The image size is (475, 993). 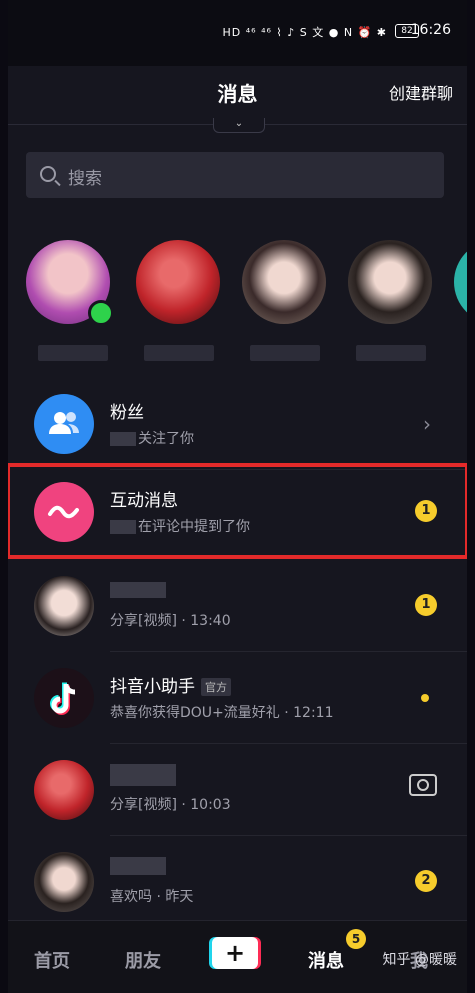 I want to click on chevron-down-icon: ⌄, so click(x=239, y=125).